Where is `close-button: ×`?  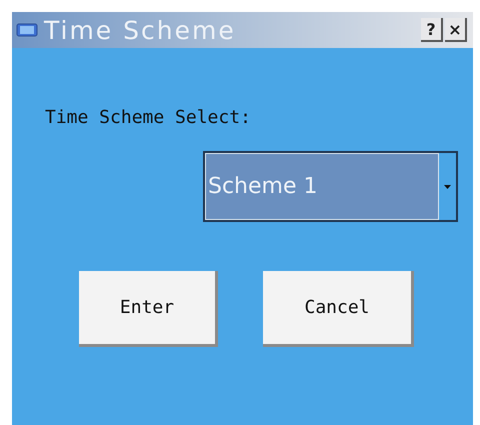 close-button: × is located at coordinates (456, 30).